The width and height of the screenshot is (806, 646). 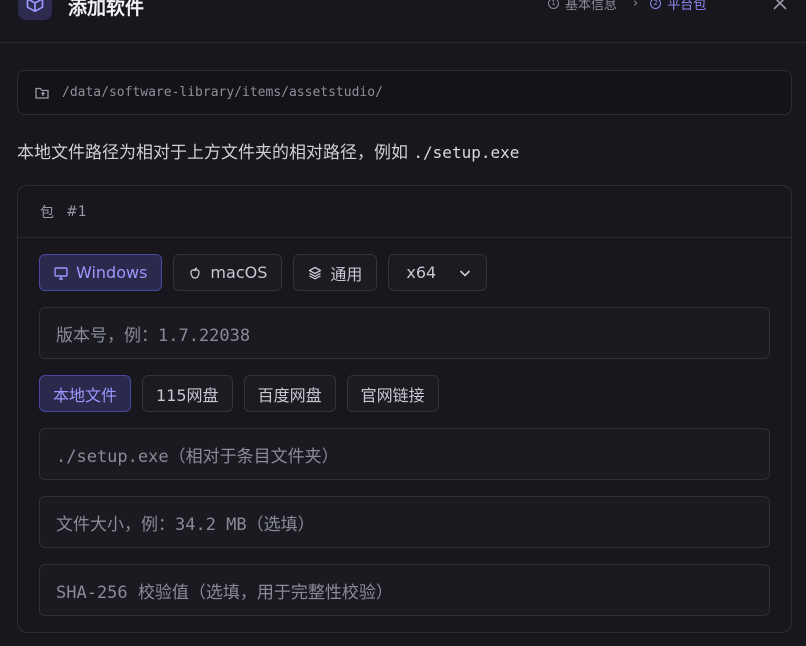 What do you see at coordinates (224, 592) in the screenshot?
I see `sha256-input-placeholder: SHA-256 校验值（选填，用于完整性校验）` at bounding box center [224, 592].